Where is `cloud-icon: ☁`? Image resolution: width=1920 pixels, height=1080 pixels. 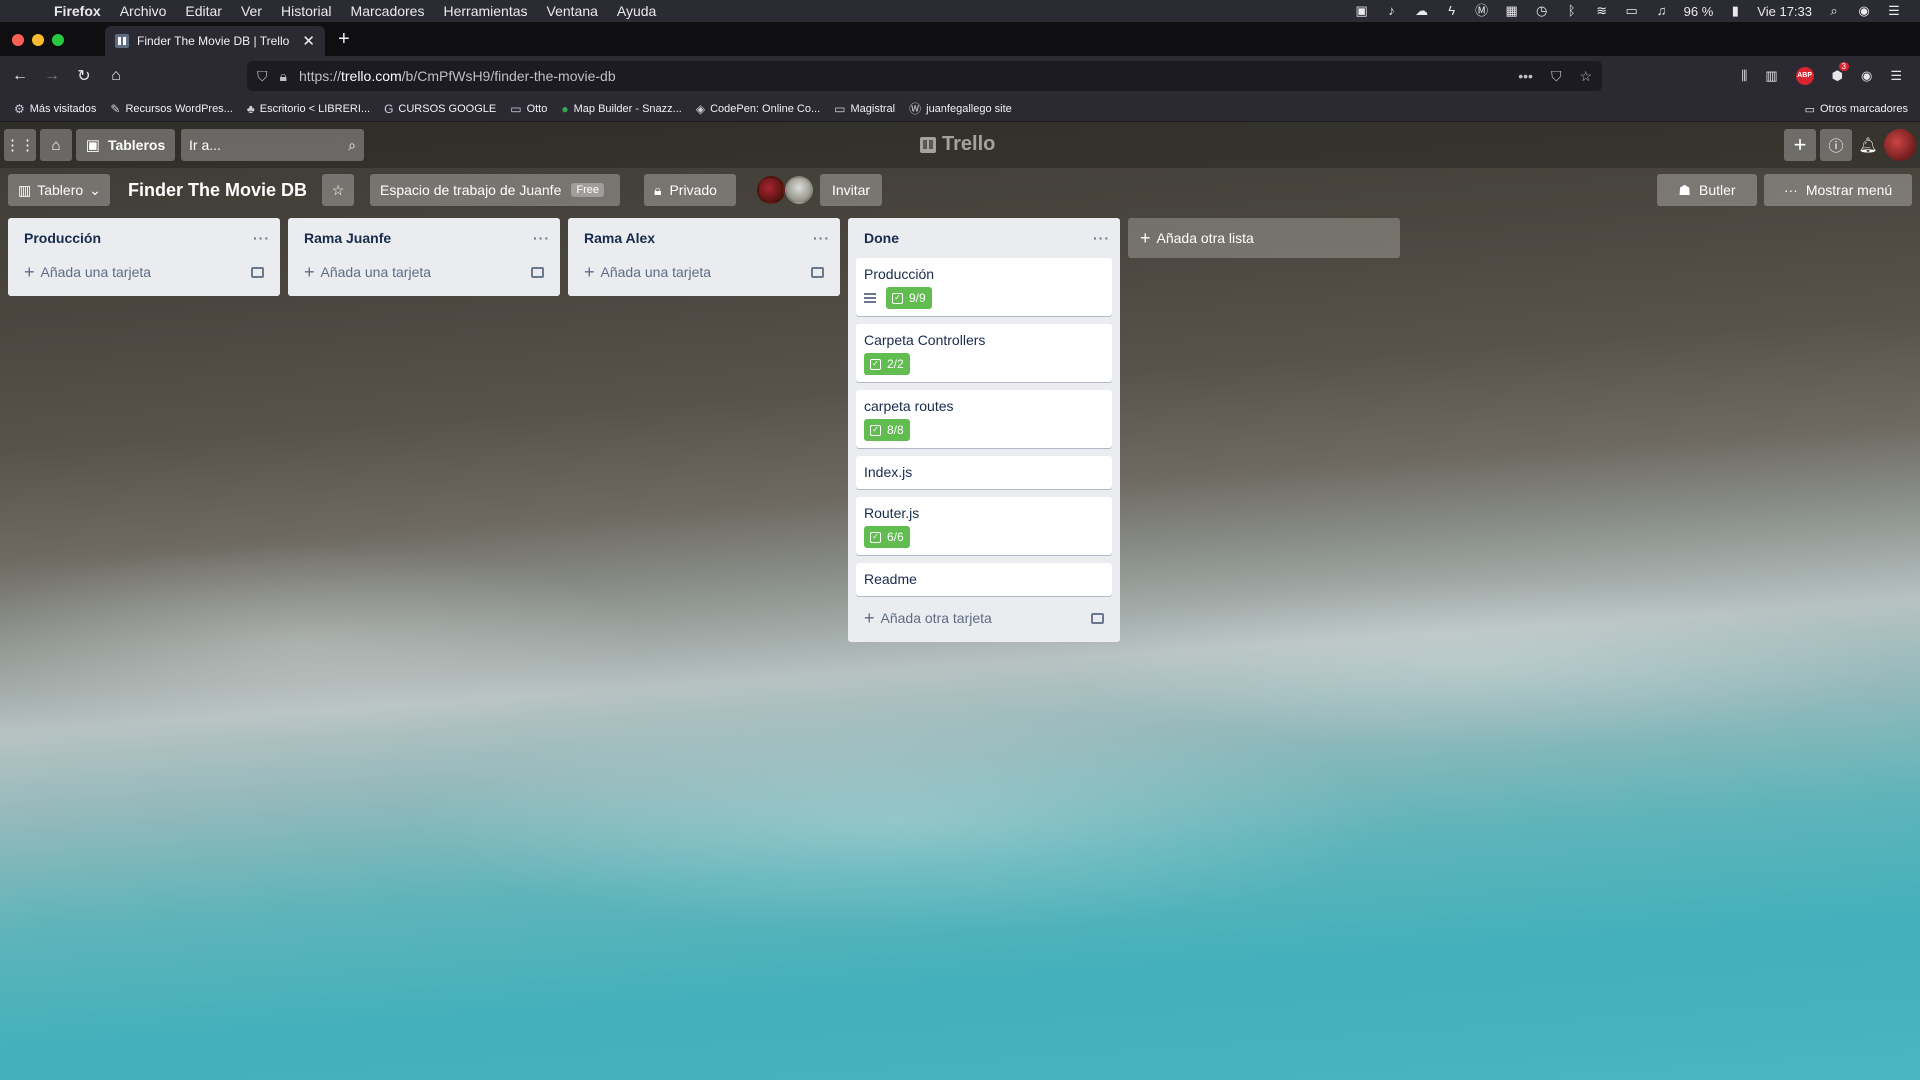 cloud-icon: ☁ is located at coordinates (1422, 11).